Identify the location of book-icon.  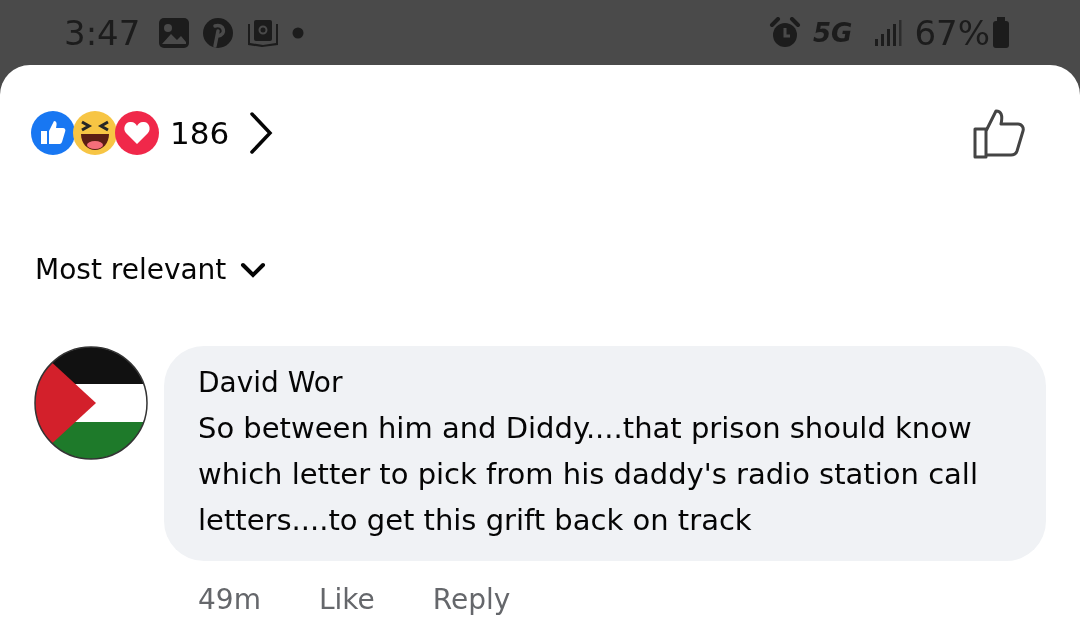
(263, 32).